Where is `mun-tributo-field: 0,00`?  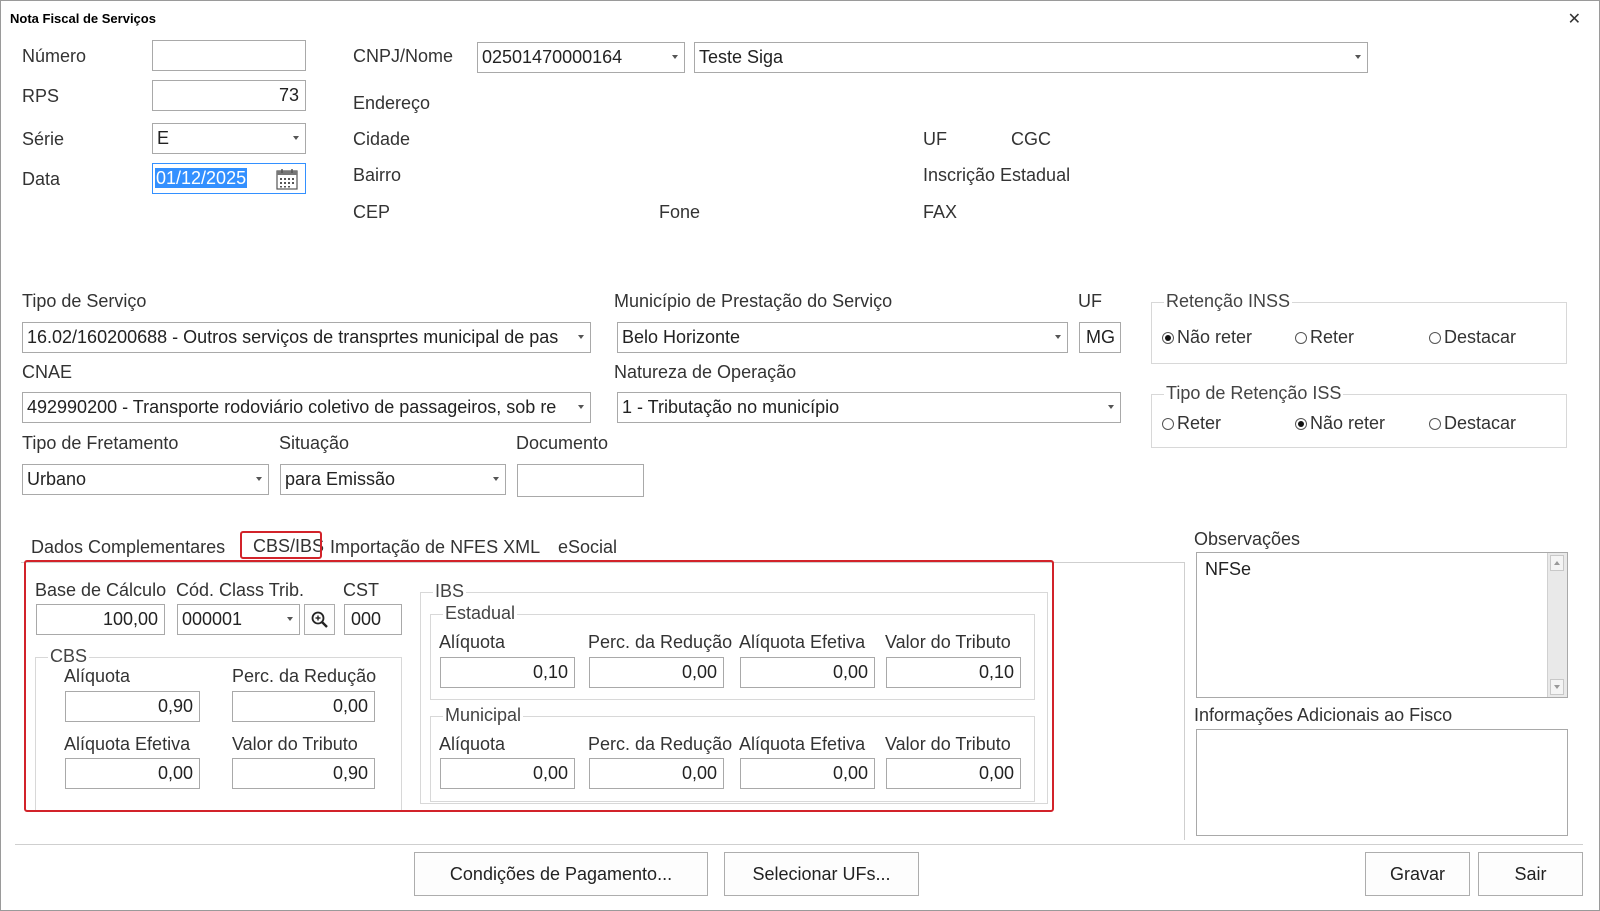
mun-tributo-field: 0,00 is located at coordinates (953, 773).